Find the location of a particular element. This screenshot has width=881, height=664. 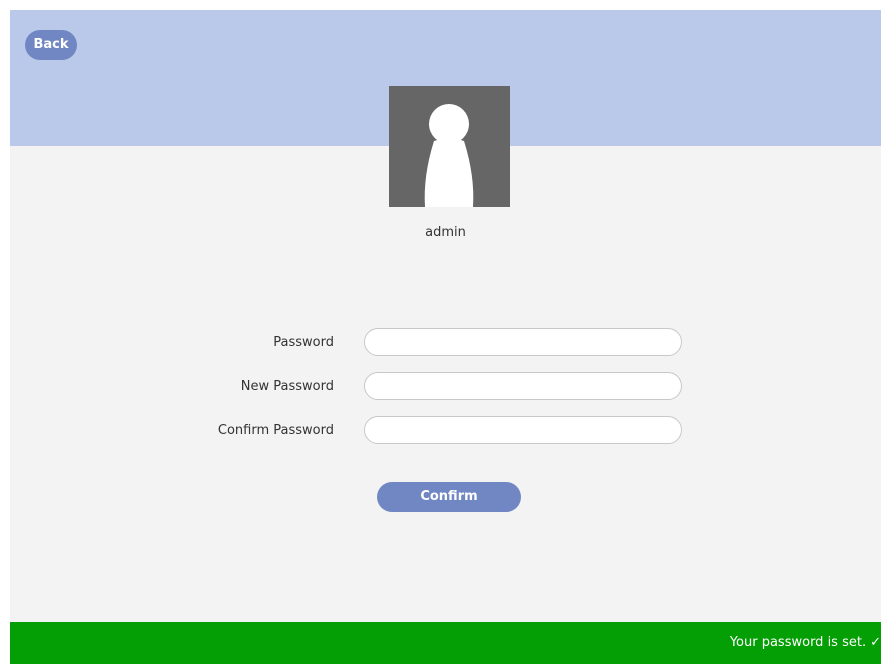

status-message-container: Your password is set. ✓ is located at coordinates (805, 643).